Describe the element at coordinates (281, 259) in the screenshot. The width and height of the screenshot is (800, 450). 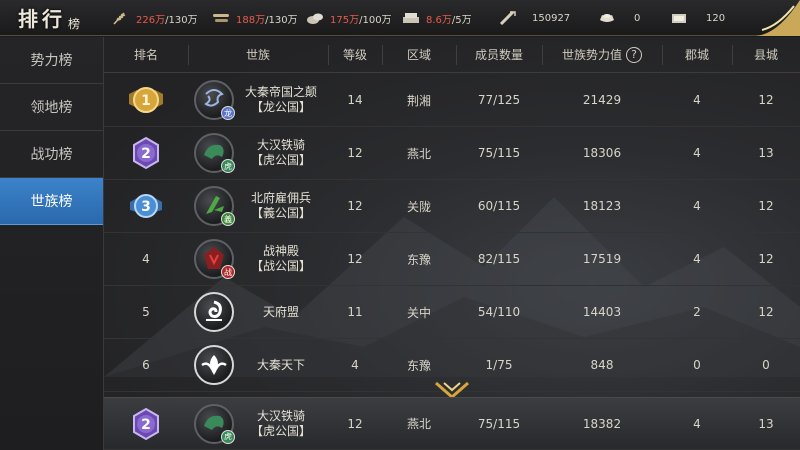
I see `clan-name: 战神殿 【战公国】` at that location.